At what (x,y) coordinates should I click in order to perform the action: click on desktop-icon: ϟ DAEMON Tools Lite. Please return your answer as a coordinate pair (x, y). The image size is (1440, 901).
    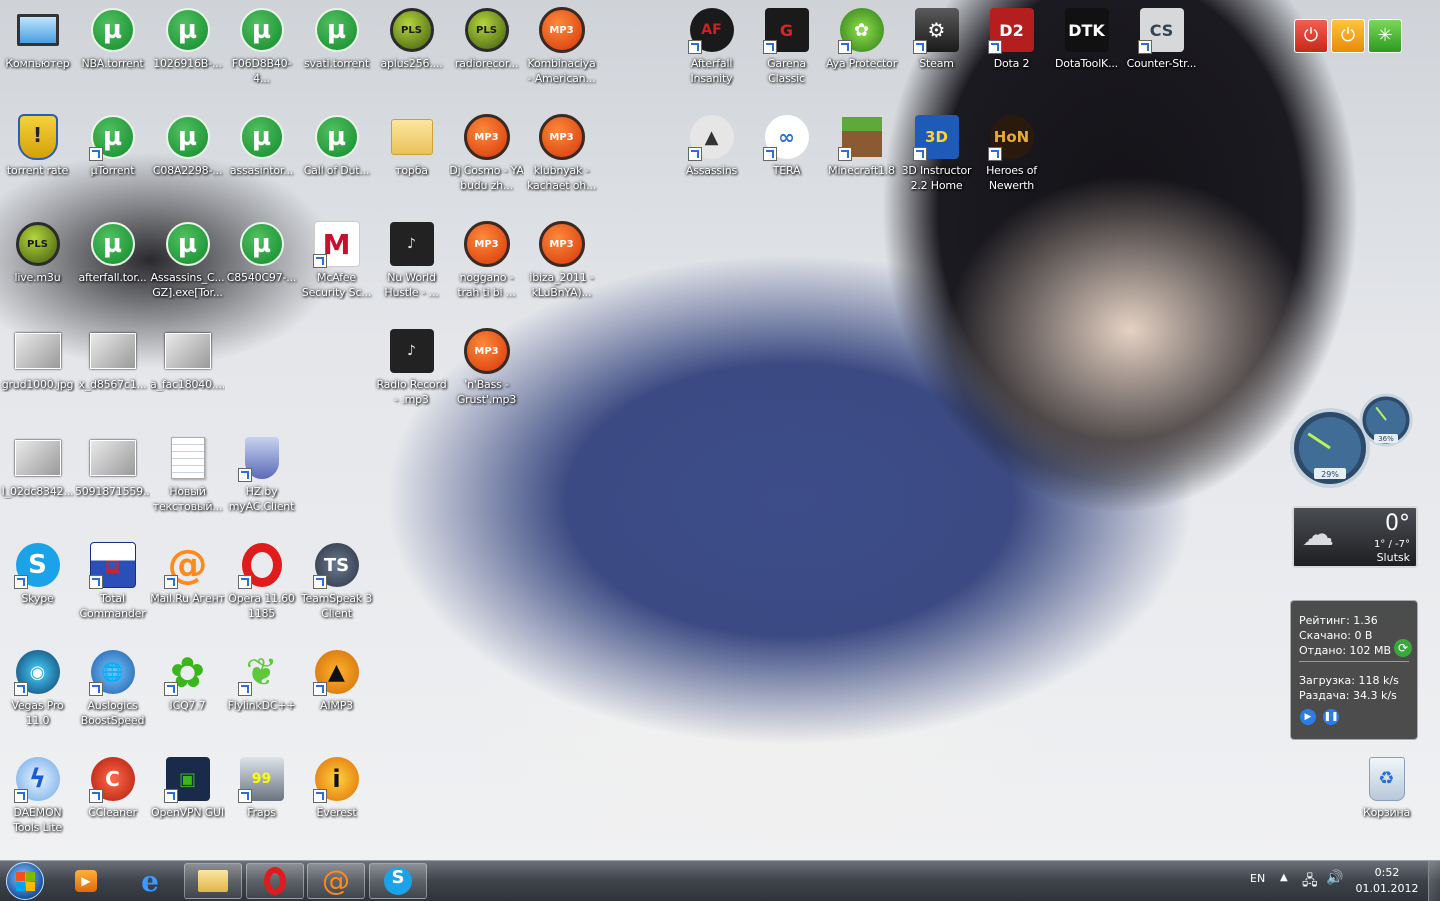
    Looking at the image, I should click on (37, 799).